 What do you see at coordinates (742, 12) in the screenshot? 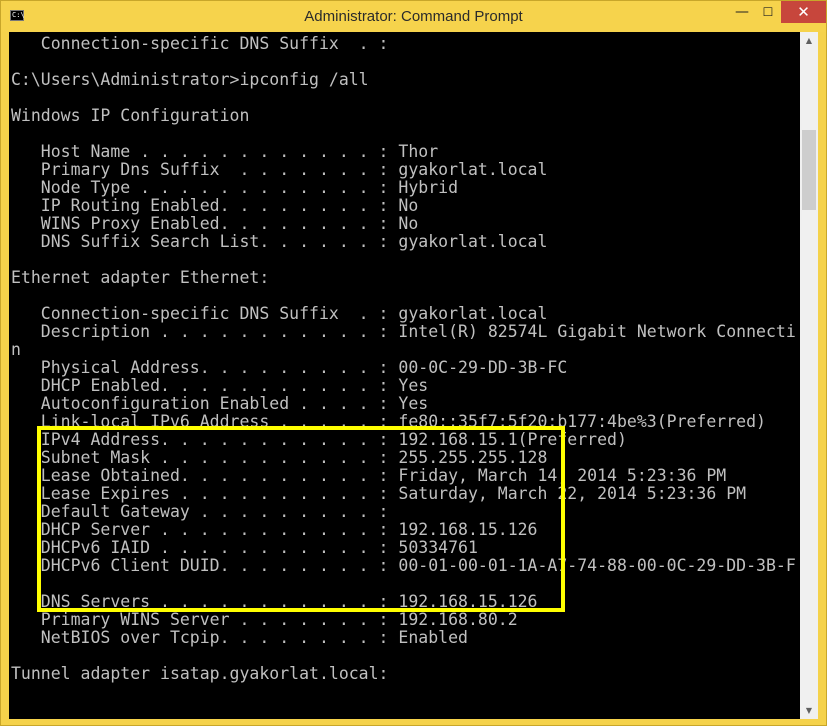
I see `minimize-button: —` at bounding box center [742, 12].